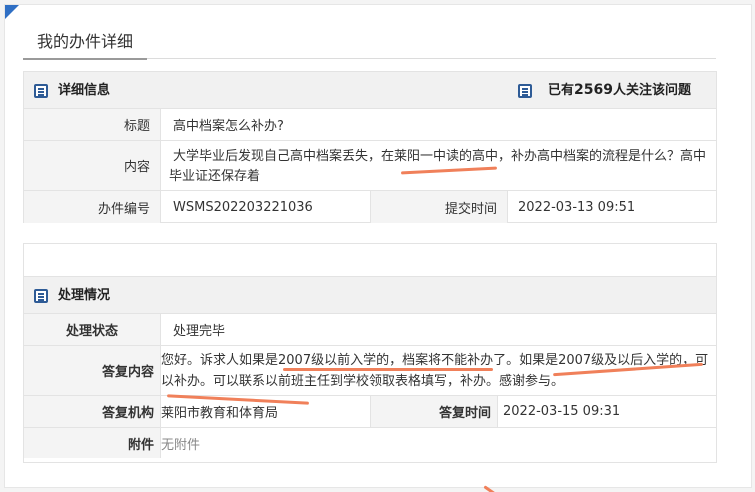 The width and height of the screenshot is (755, 492). I want to click on status-value: 处理完毕, so click(199, 331).